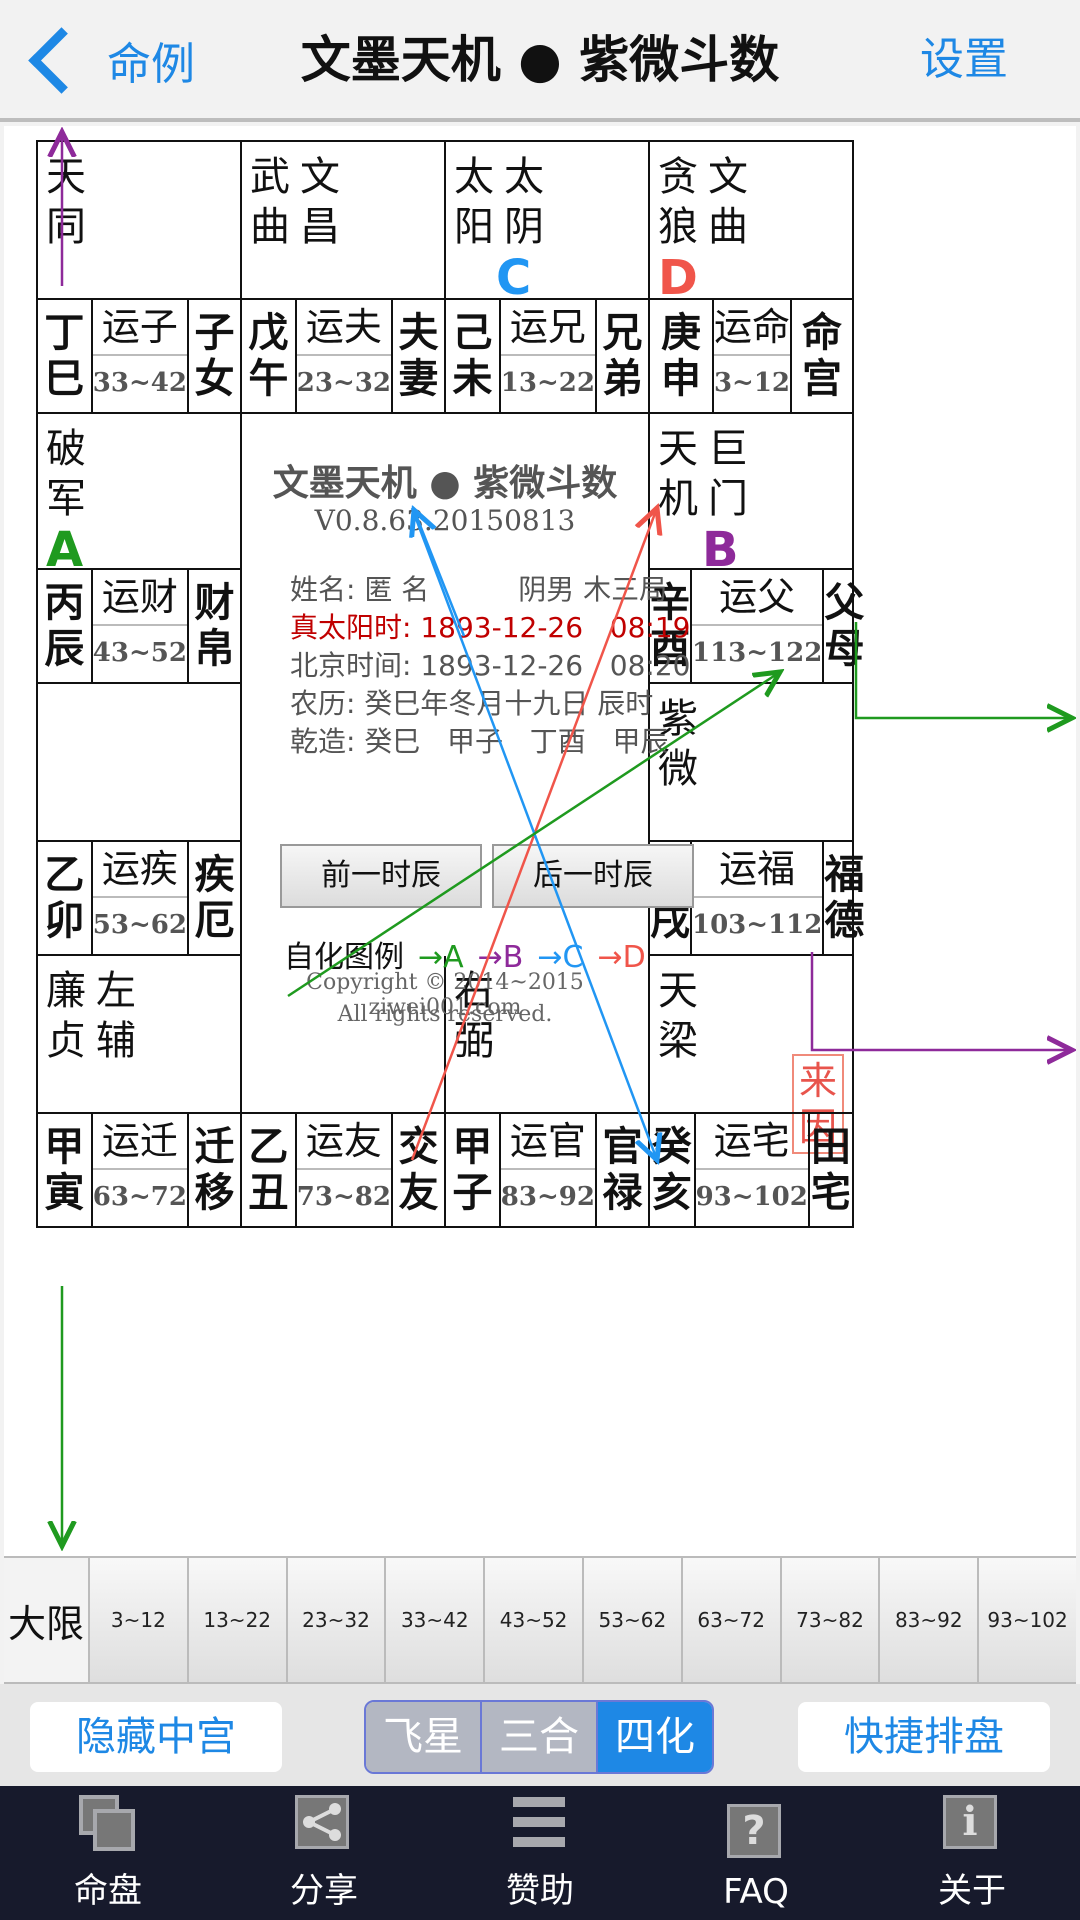 This screenshot has height=1920, width=1080. I want to click on yun-block: 运疾 53~62, so click(139, 898).